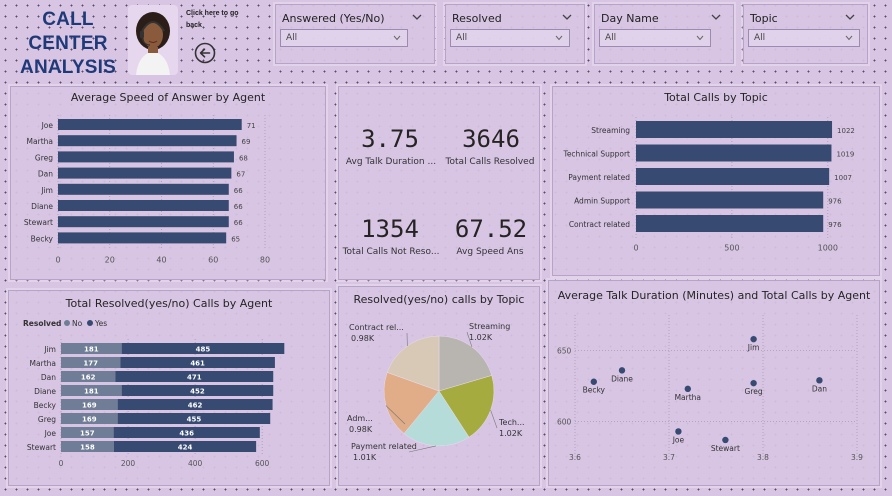 This screenshot has height=496, width=892. What do you see at coordinates (602, 201) in the screenshot?
I see `category-label: Admin Support` at bounding box center [602, 201].